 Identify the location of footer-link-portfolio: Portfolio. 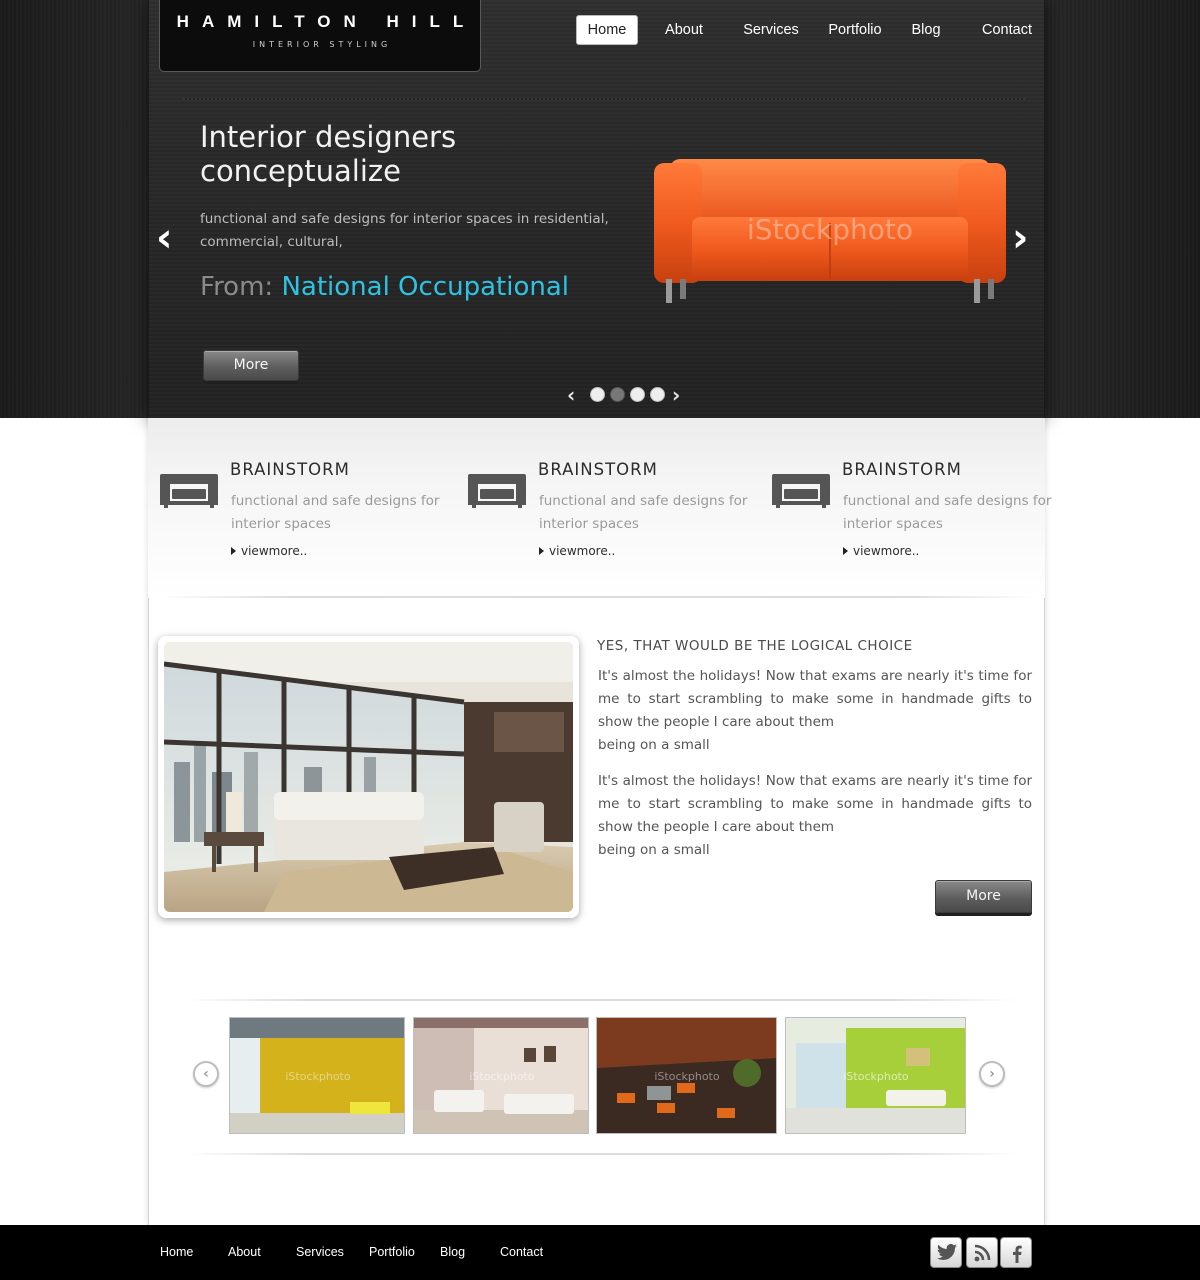
(392, 1252).